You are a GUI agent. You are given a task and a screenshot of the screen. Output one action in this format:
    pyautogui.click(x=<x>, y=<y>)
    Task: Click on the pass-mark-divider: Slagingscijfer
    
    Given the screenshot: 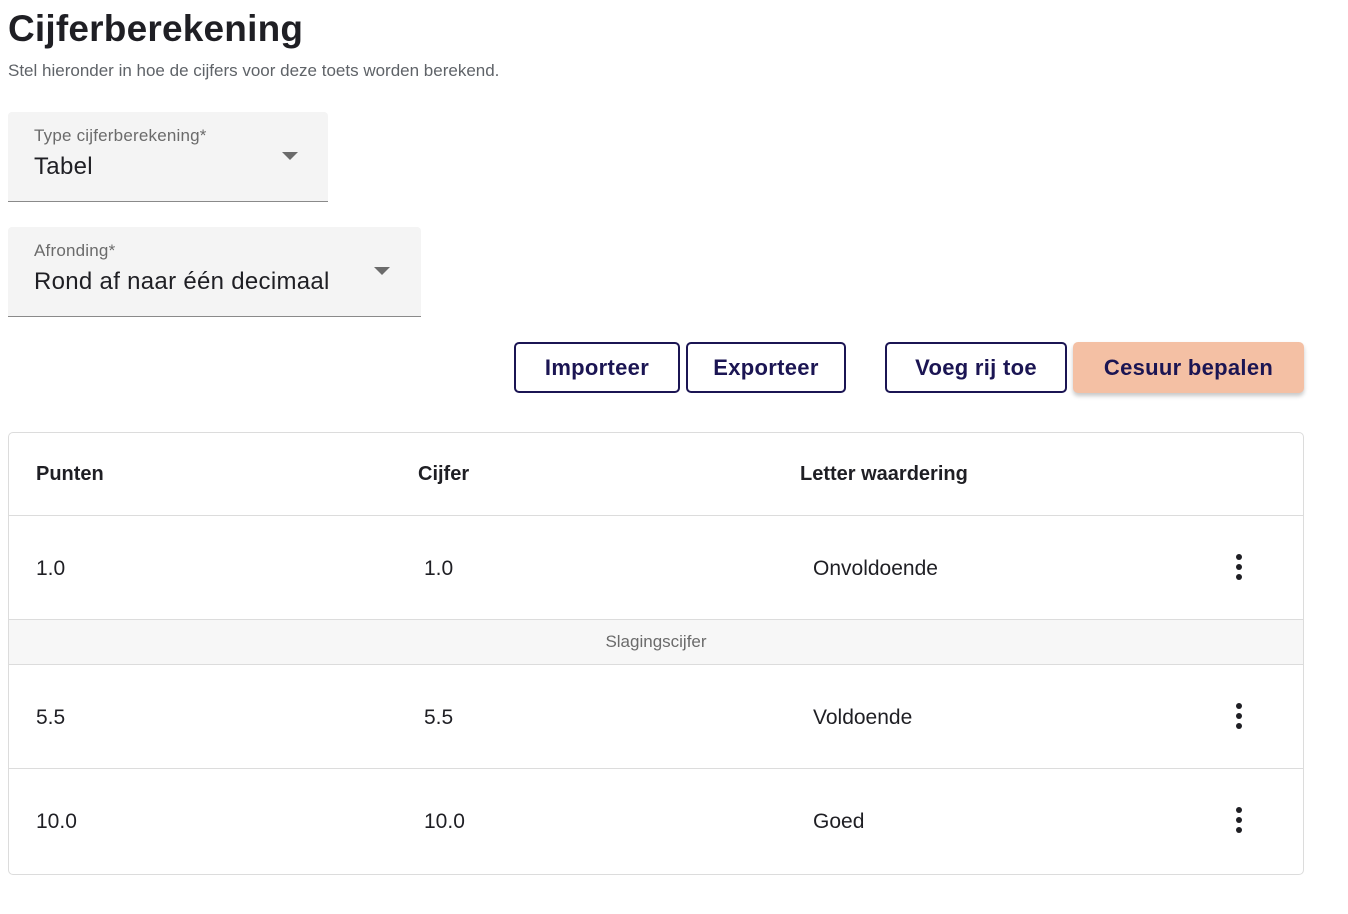 What is the action you would take?
    pyautogui.click(x=656, y=642)
    